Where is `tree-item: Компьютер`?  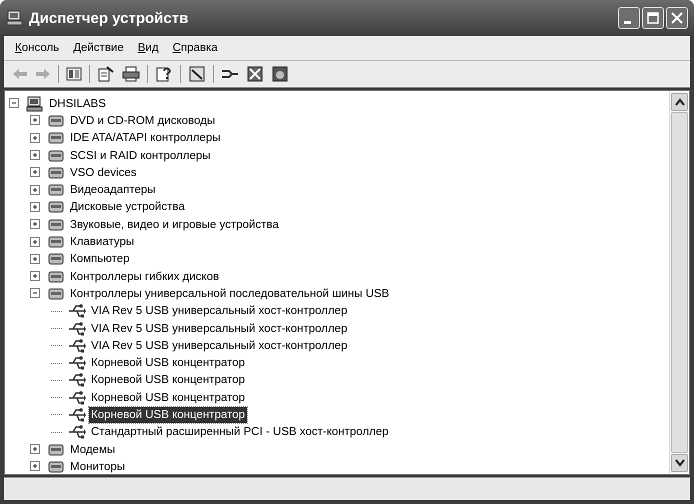 tree-item: Компьютер is located at coordinates (100, 259).